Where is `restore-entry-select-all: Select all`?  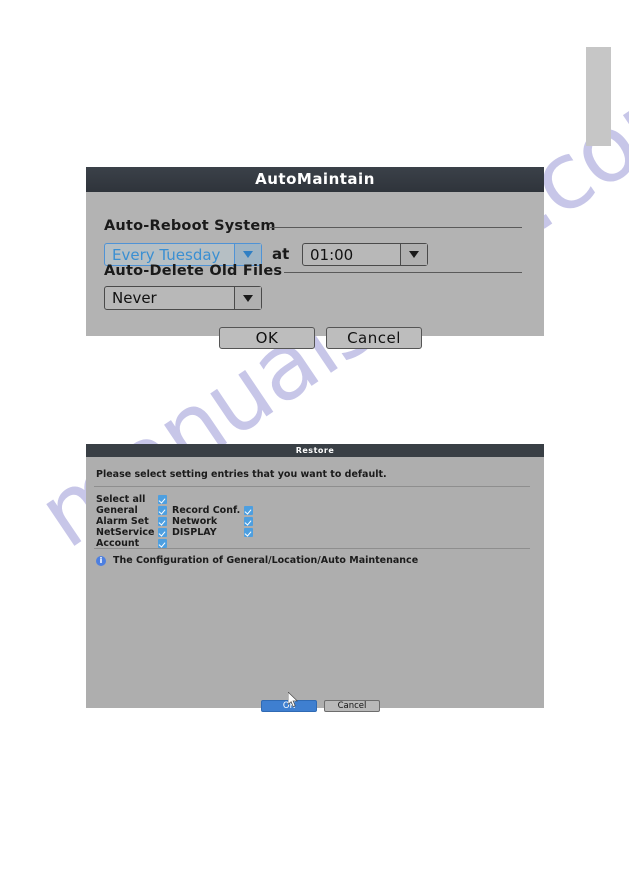
restore-entry-select-all: Select all is located at coordinates (131, 499).